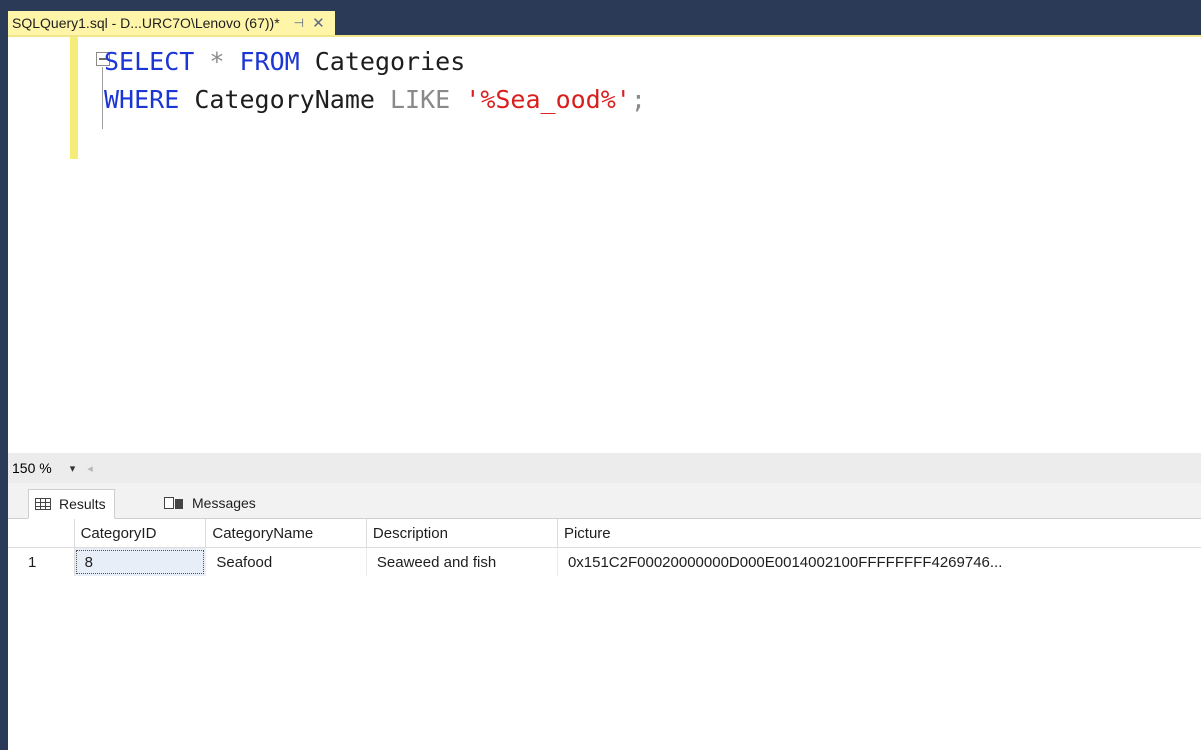 This screenshot has height=750, width=1201. I want to click on grid-corner-cell, so click(41, 533).